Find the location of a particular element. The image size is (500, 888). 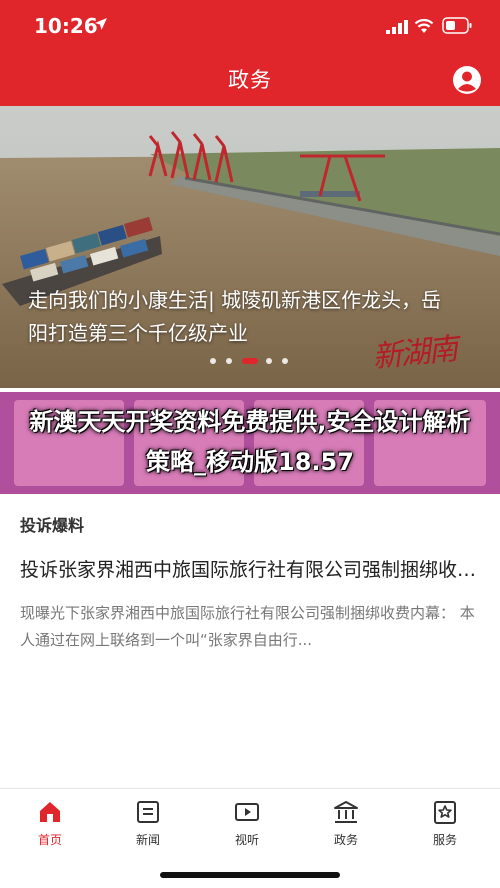

location-arrow-icon is located at coordinates (101, 24).